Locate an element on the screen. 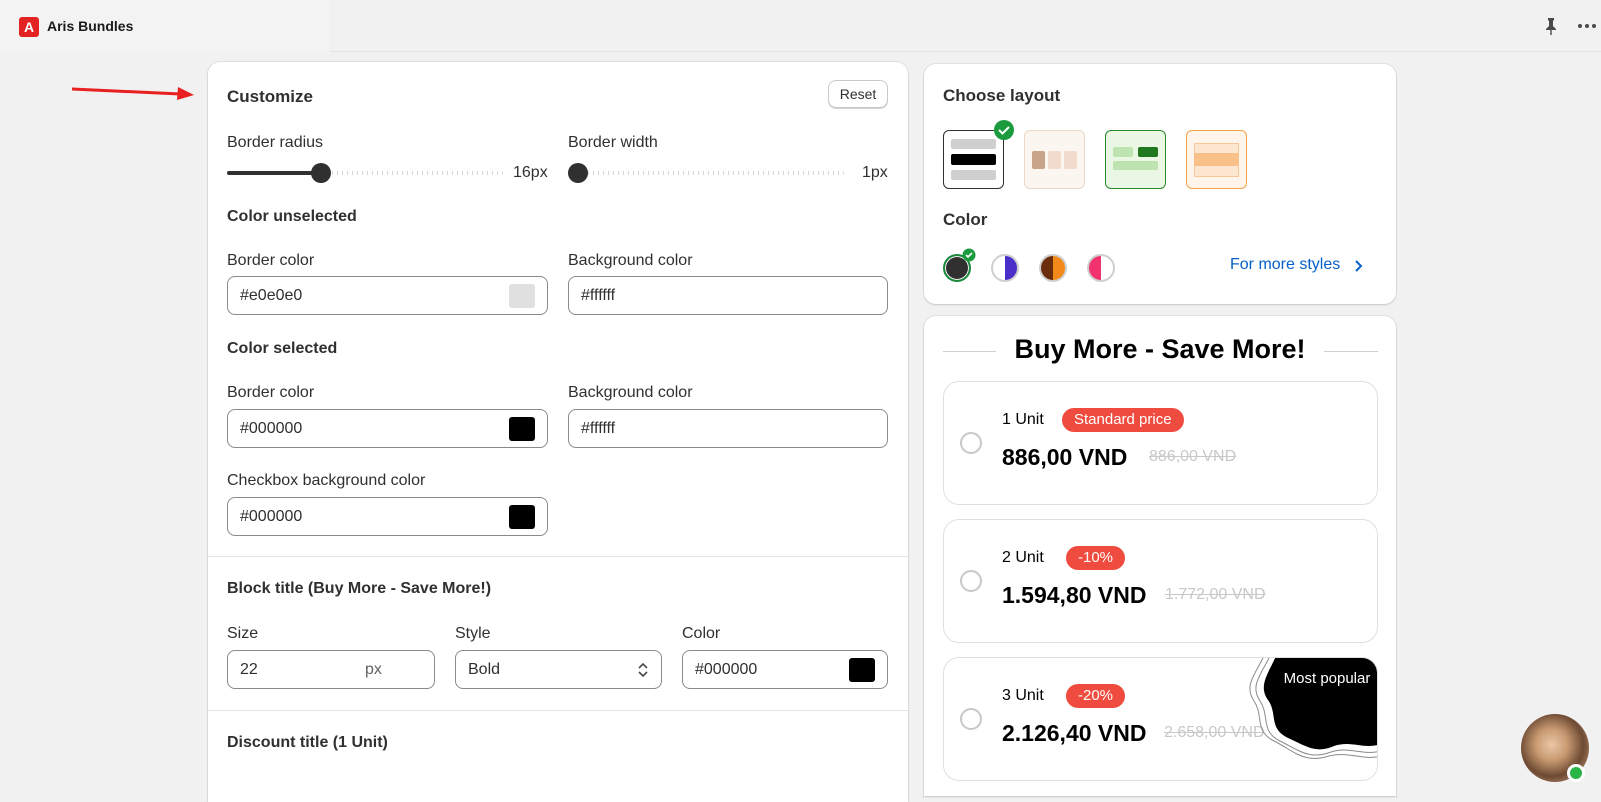  checkbox-background-color-field: #000000 is located at coordinates (387, 516).